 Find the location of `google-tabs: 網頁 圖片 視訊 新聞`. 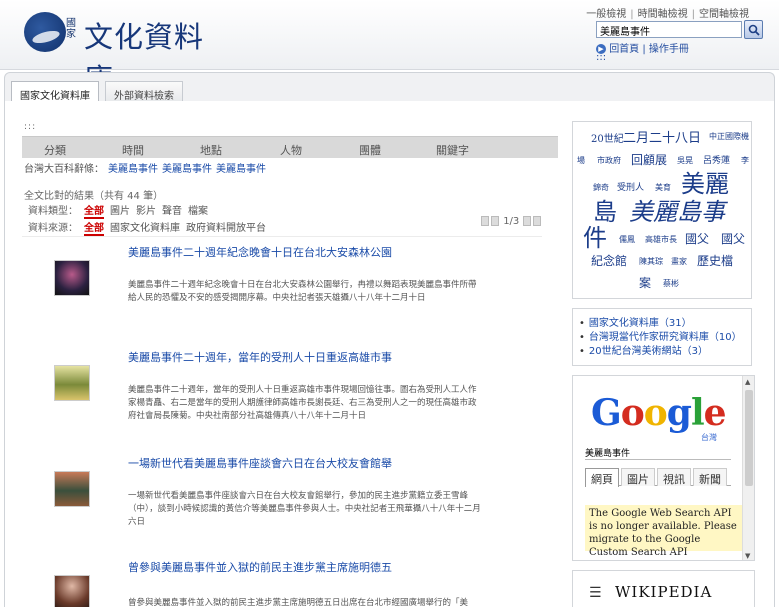

google-tabs: 網頁 圖片 視訊 新聞 is located at coordinates (658, 477).